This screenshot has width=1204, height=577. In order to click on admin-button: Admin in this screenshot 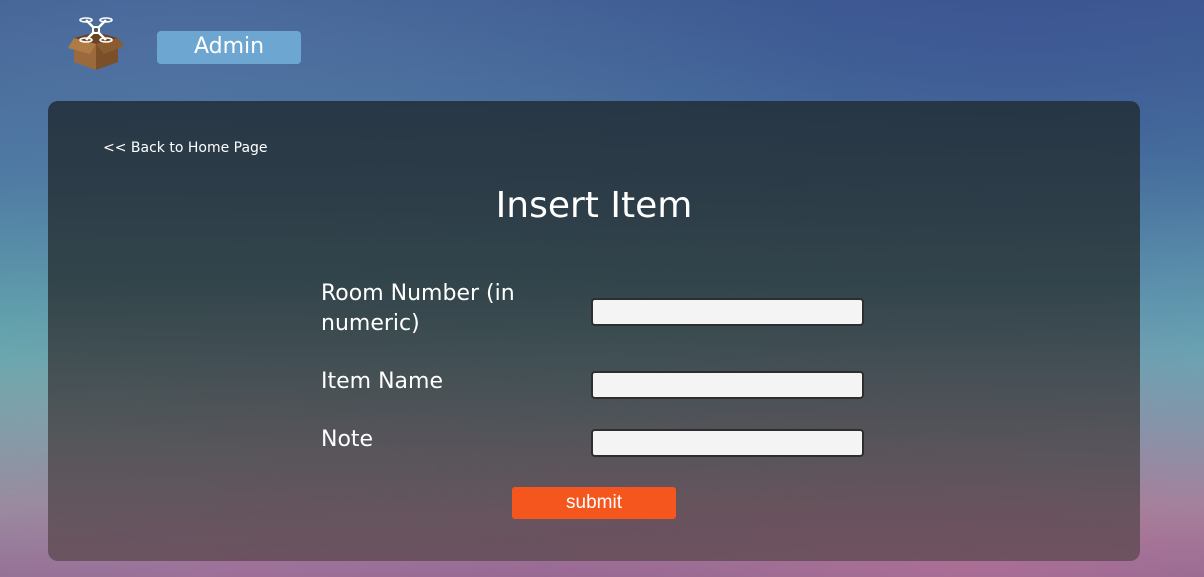, I will do `click(229, 47)`.